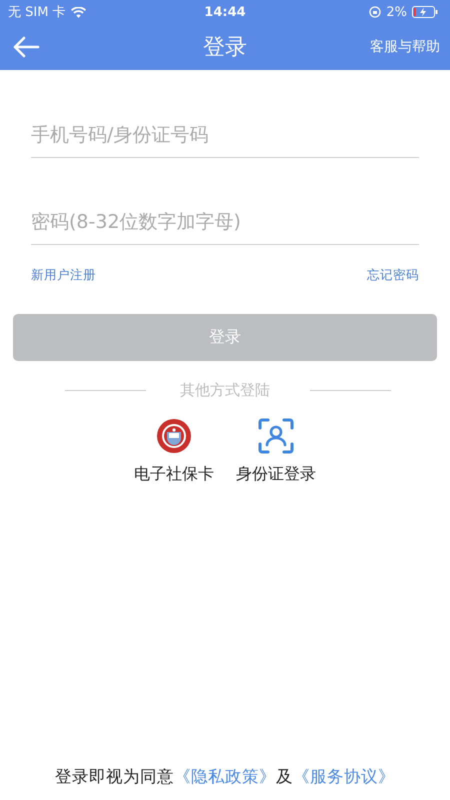  I want to click on clock-time: 14:44, so click(225, 12).